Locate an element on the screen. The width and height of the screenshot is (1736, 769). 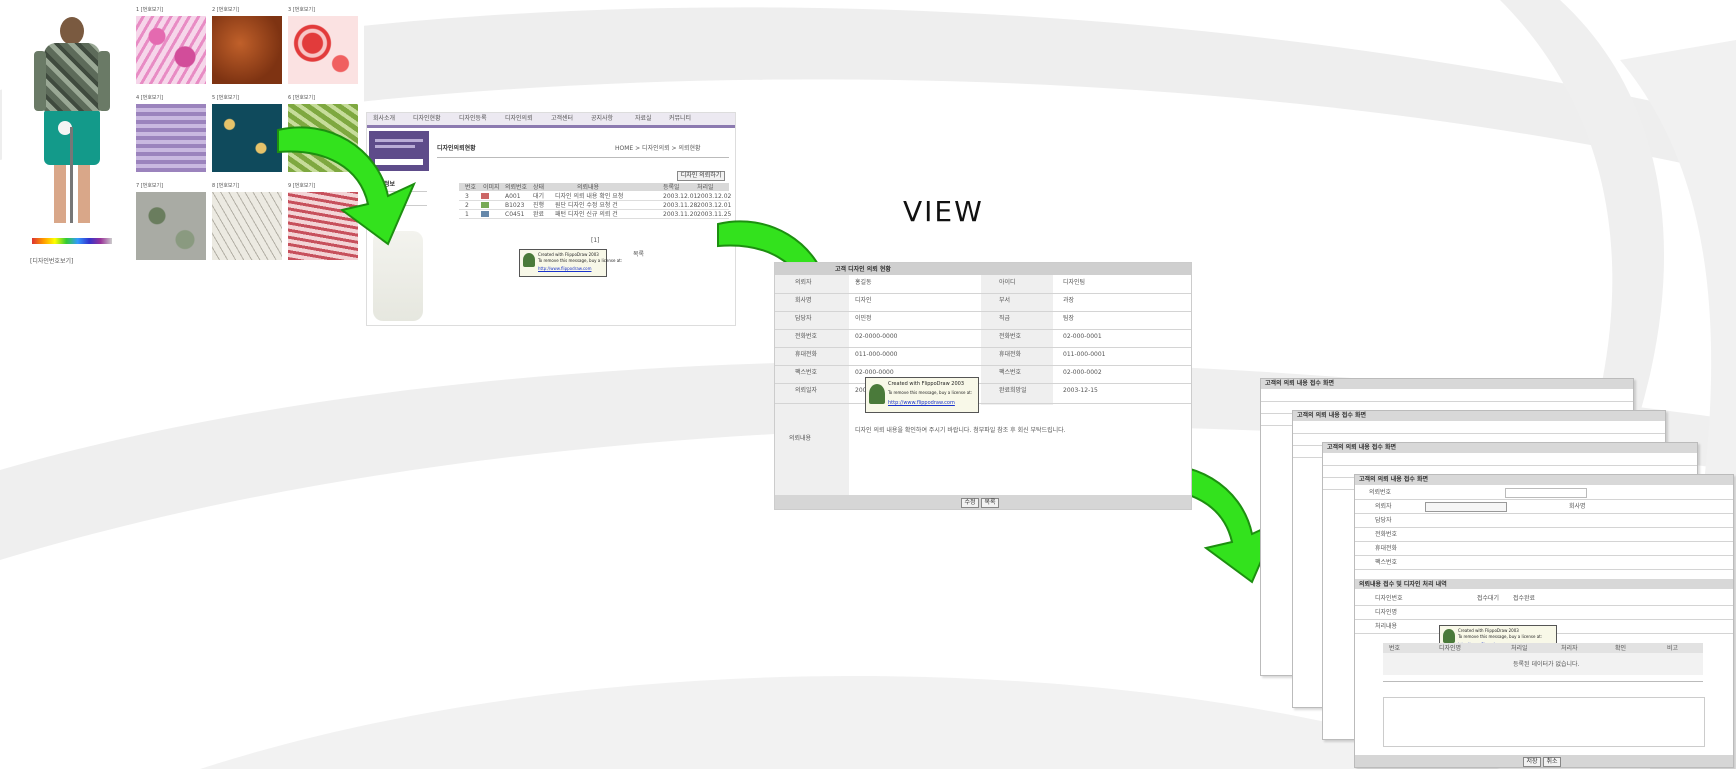
table-cell: 2003.11.20 is located at coordinates (680, 214).